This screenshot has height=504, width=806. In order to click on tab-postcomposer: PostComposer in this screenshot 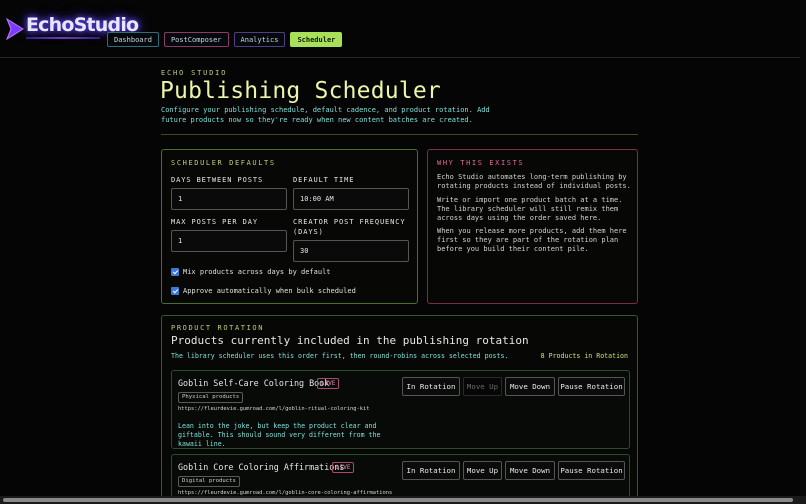, I will do `click(196, 39)`.